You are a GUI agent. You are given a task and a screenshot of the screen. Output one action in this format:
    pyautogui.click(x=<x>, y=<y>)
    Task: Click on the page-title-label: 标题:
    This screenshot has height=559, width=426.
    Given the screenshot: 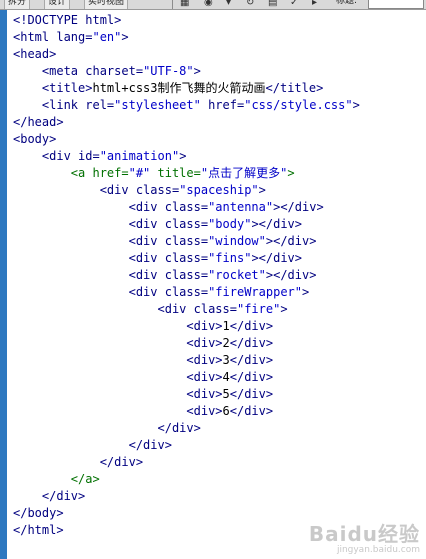 What is the action you would take?
    pyautogui.click(x=347, y=3)
    